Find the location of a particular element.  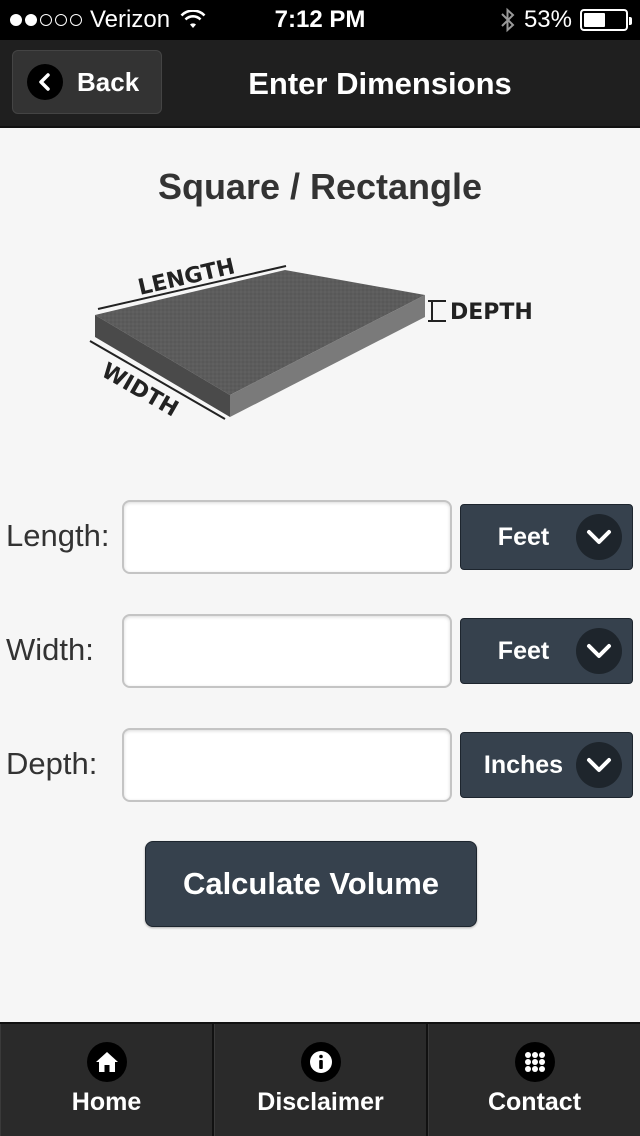

battery-level is located at coordinates (595, 20).